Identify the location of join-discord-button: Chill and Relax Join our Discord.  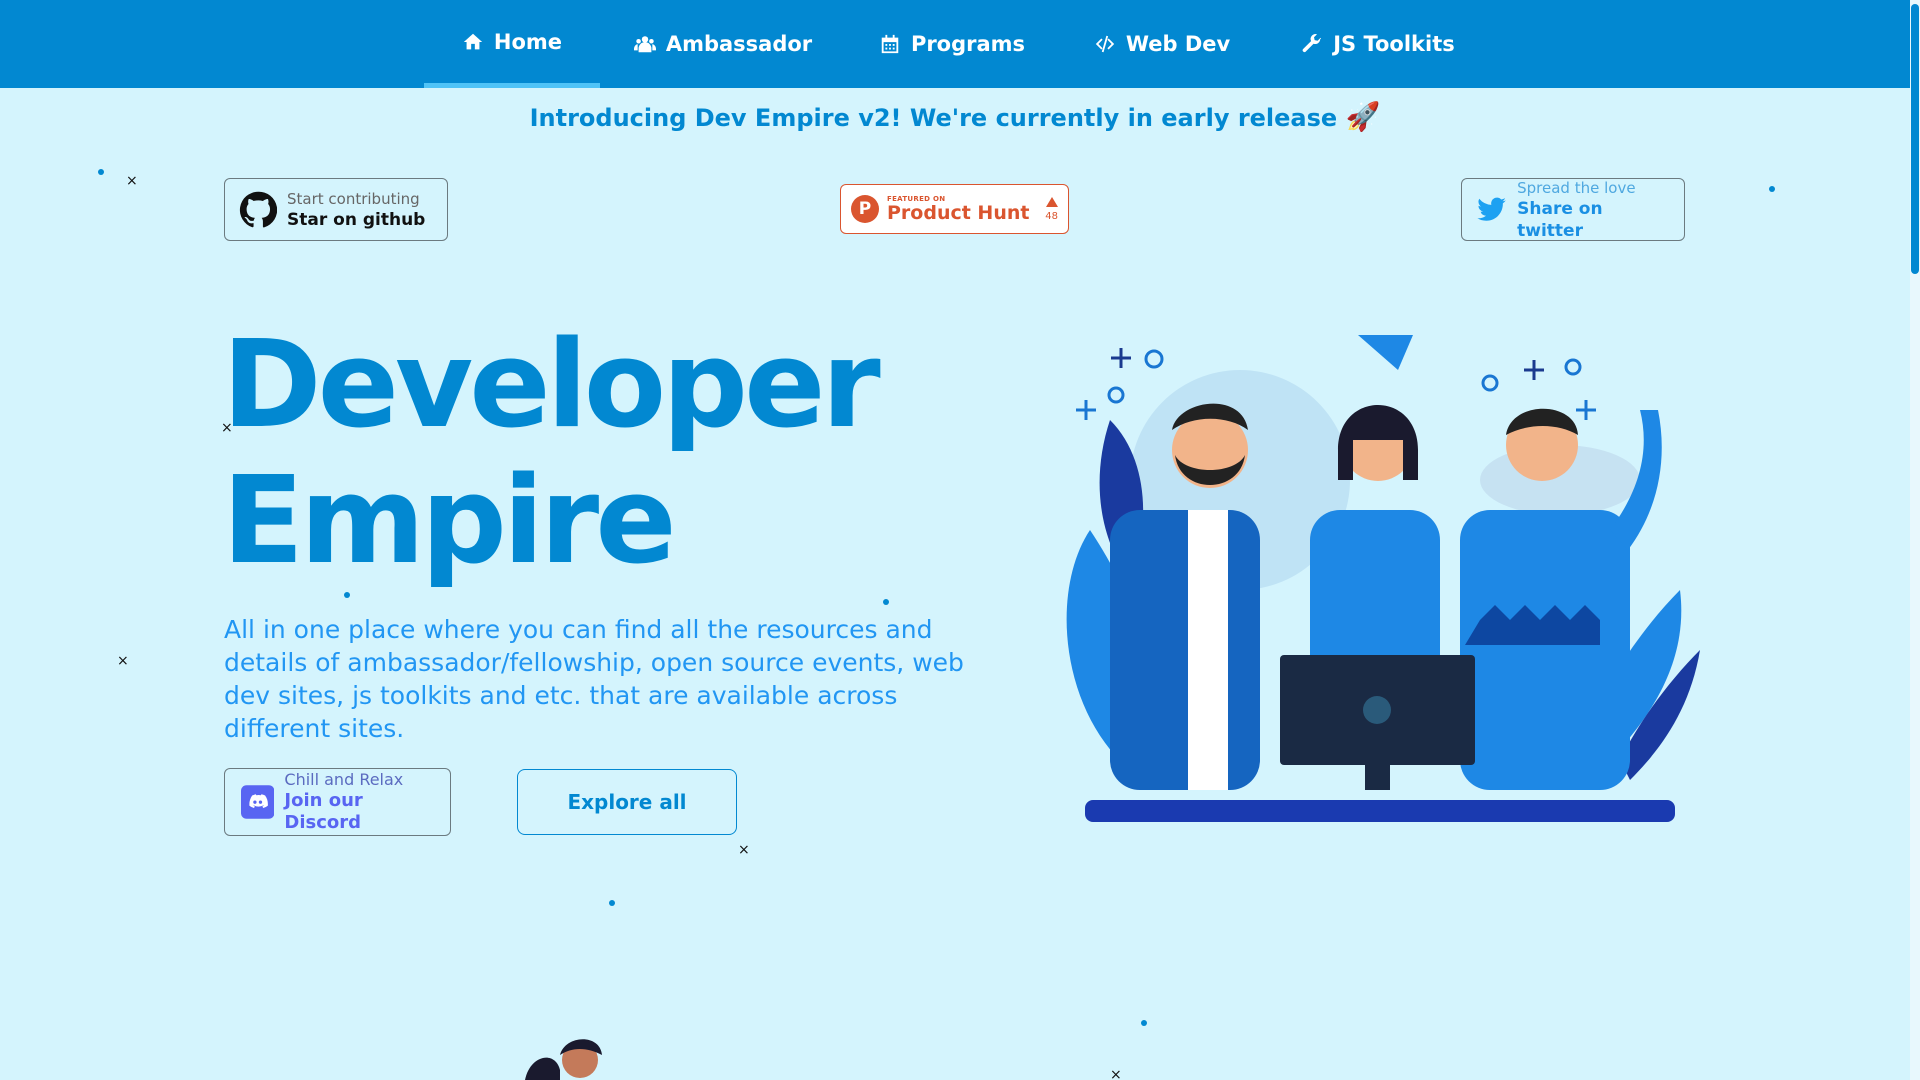
(337, 802).